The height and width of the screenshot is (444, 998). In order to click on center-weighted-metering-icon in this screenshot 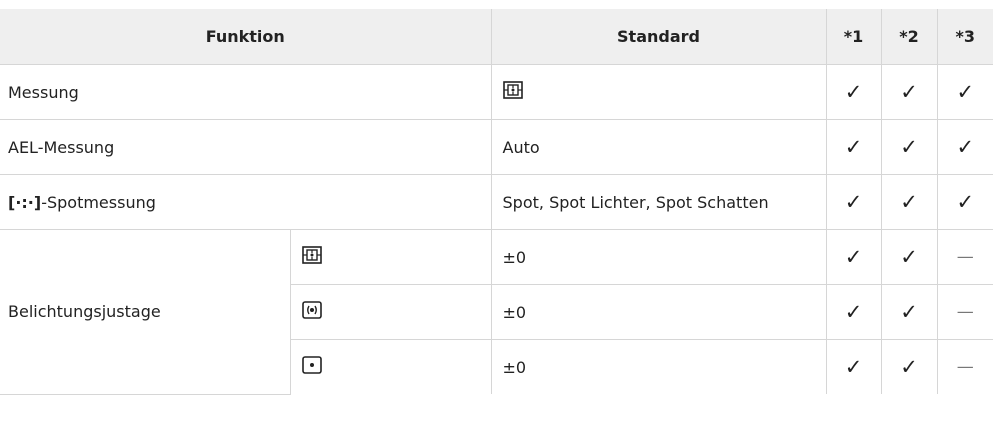, I will do `click(311, 312)`.